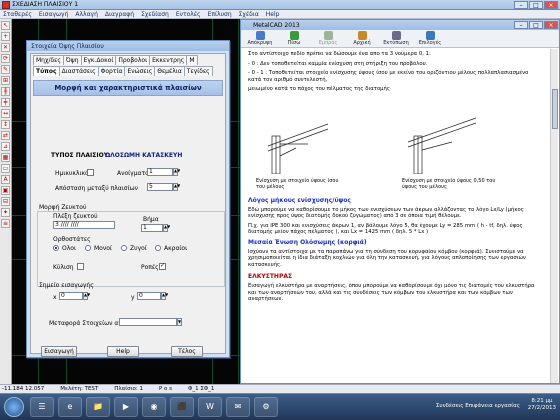  Describe the element at coordinates (111, 71) in the screenshot. I see `tab-loads: Φορτία` at that location.